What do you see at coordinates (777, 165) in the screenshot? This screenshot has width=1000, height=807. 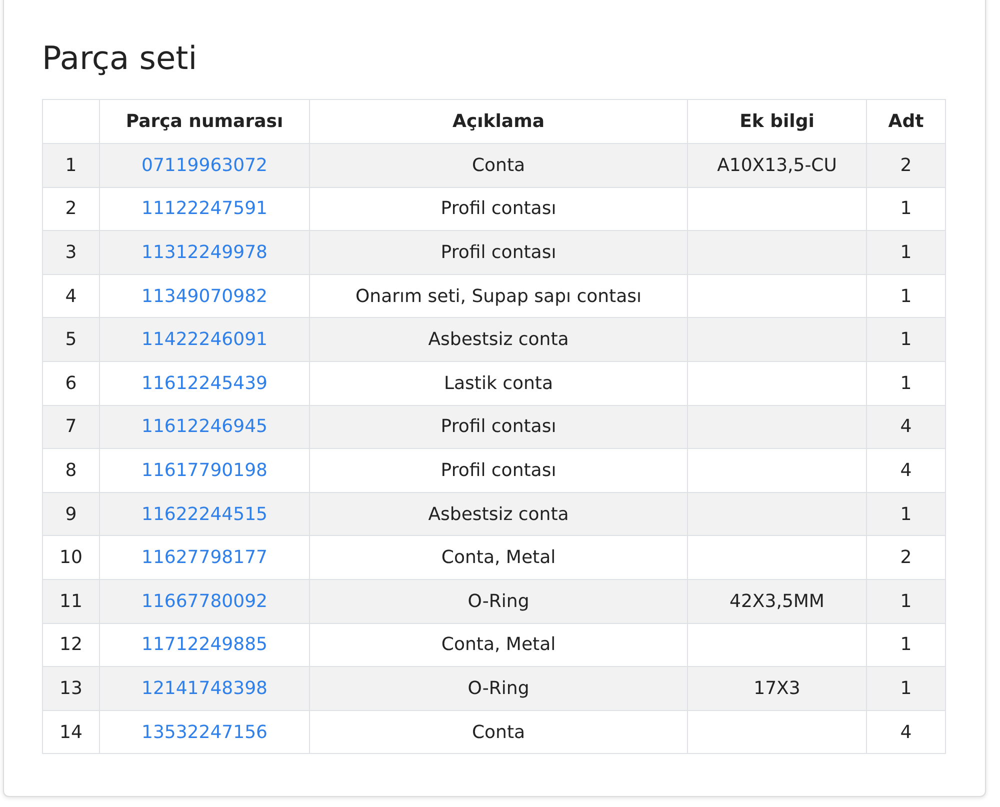 I see `extra-info-cell: A10X13,5-CU` at bounding box center [777, 165].